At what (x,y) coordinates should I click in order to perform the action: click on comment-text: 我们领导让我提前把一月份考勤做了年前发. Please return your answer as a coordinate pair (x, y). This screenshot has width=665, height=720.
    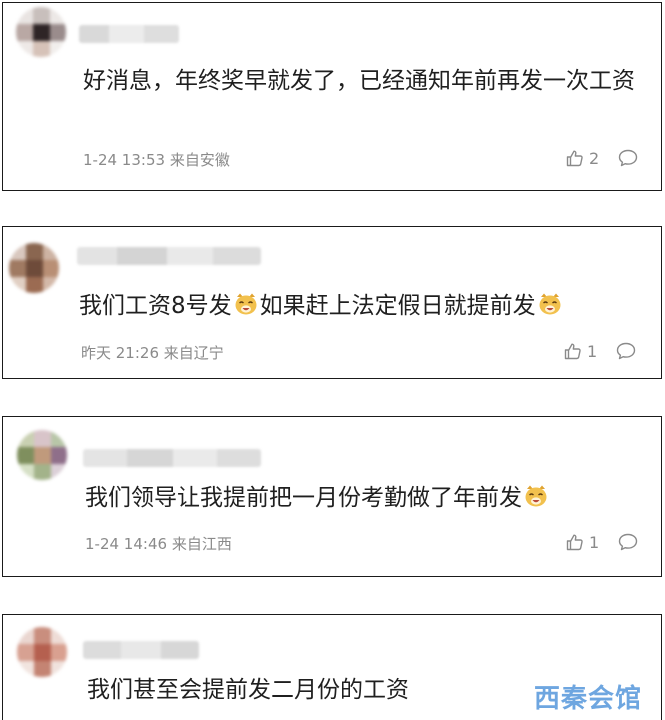
    Looking at the image, I should click on (317, 498).